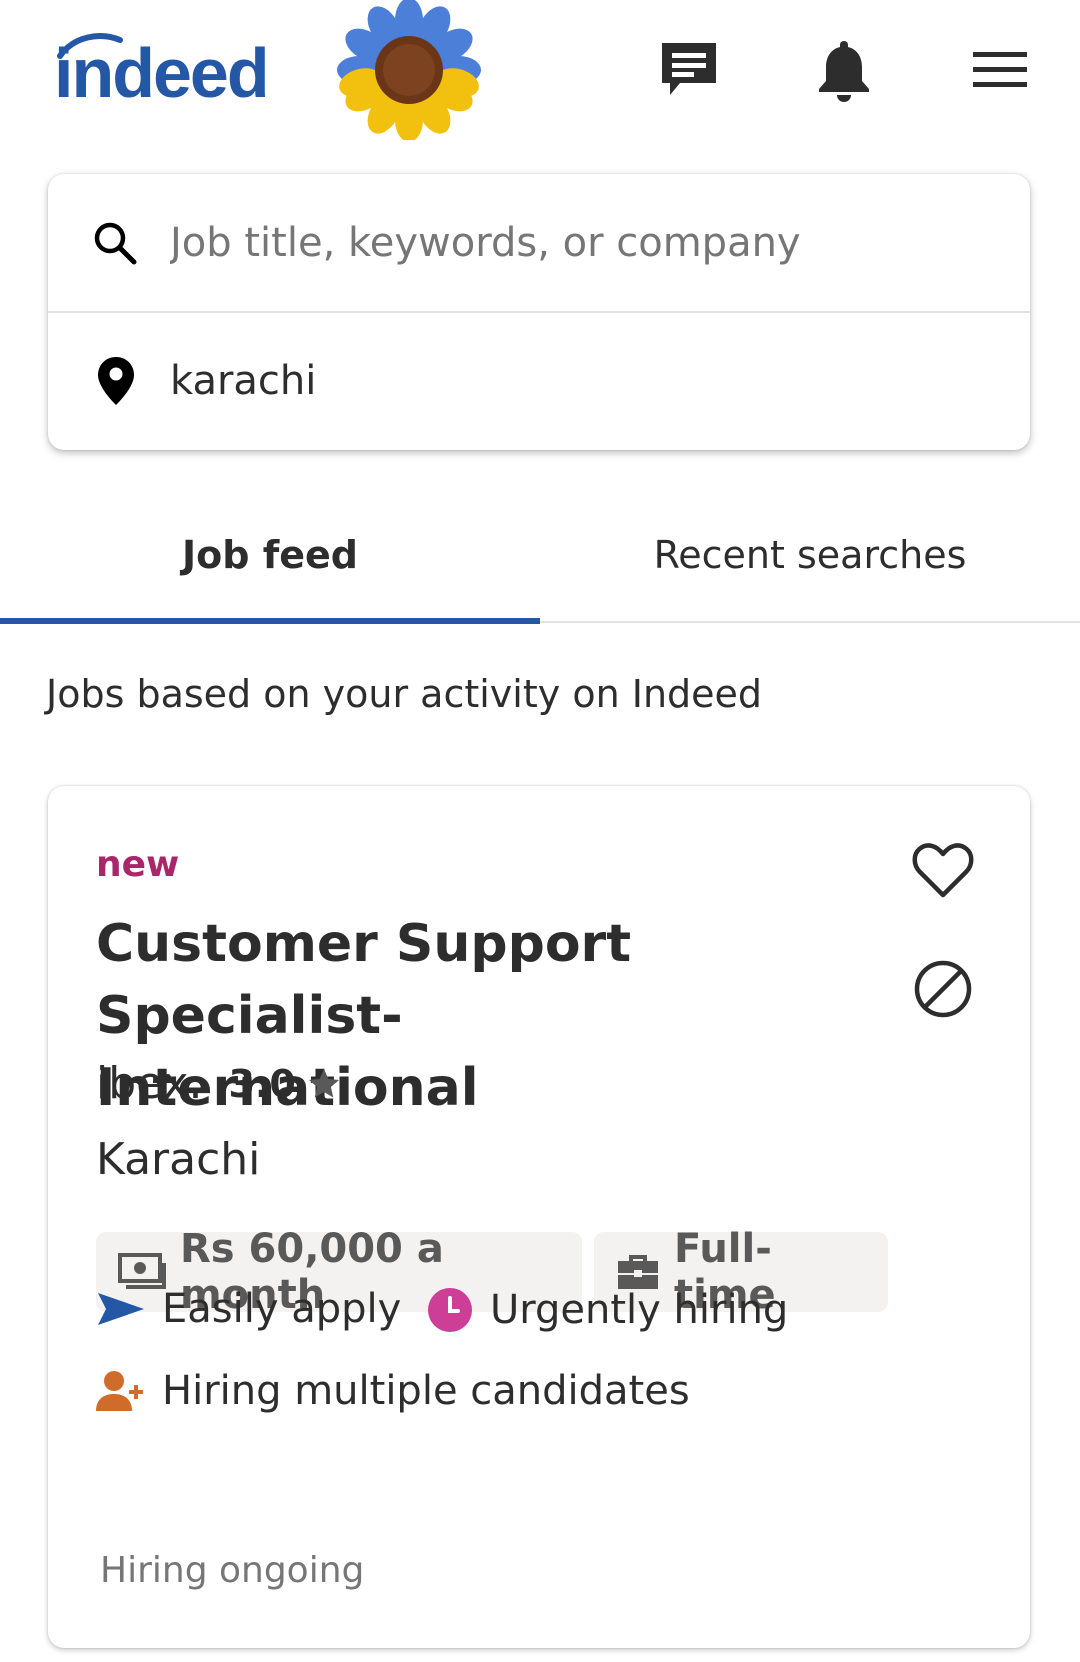 The height and width of the screenshot is (1662, 1080). I want to click on star-icon, so click(323, 1082).